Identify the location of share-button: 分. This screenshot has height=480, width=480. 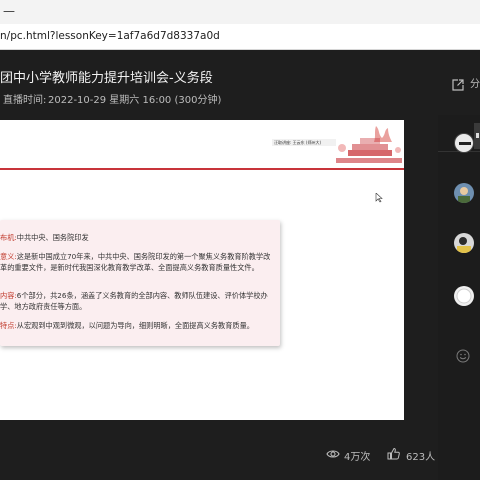
(466, 86).